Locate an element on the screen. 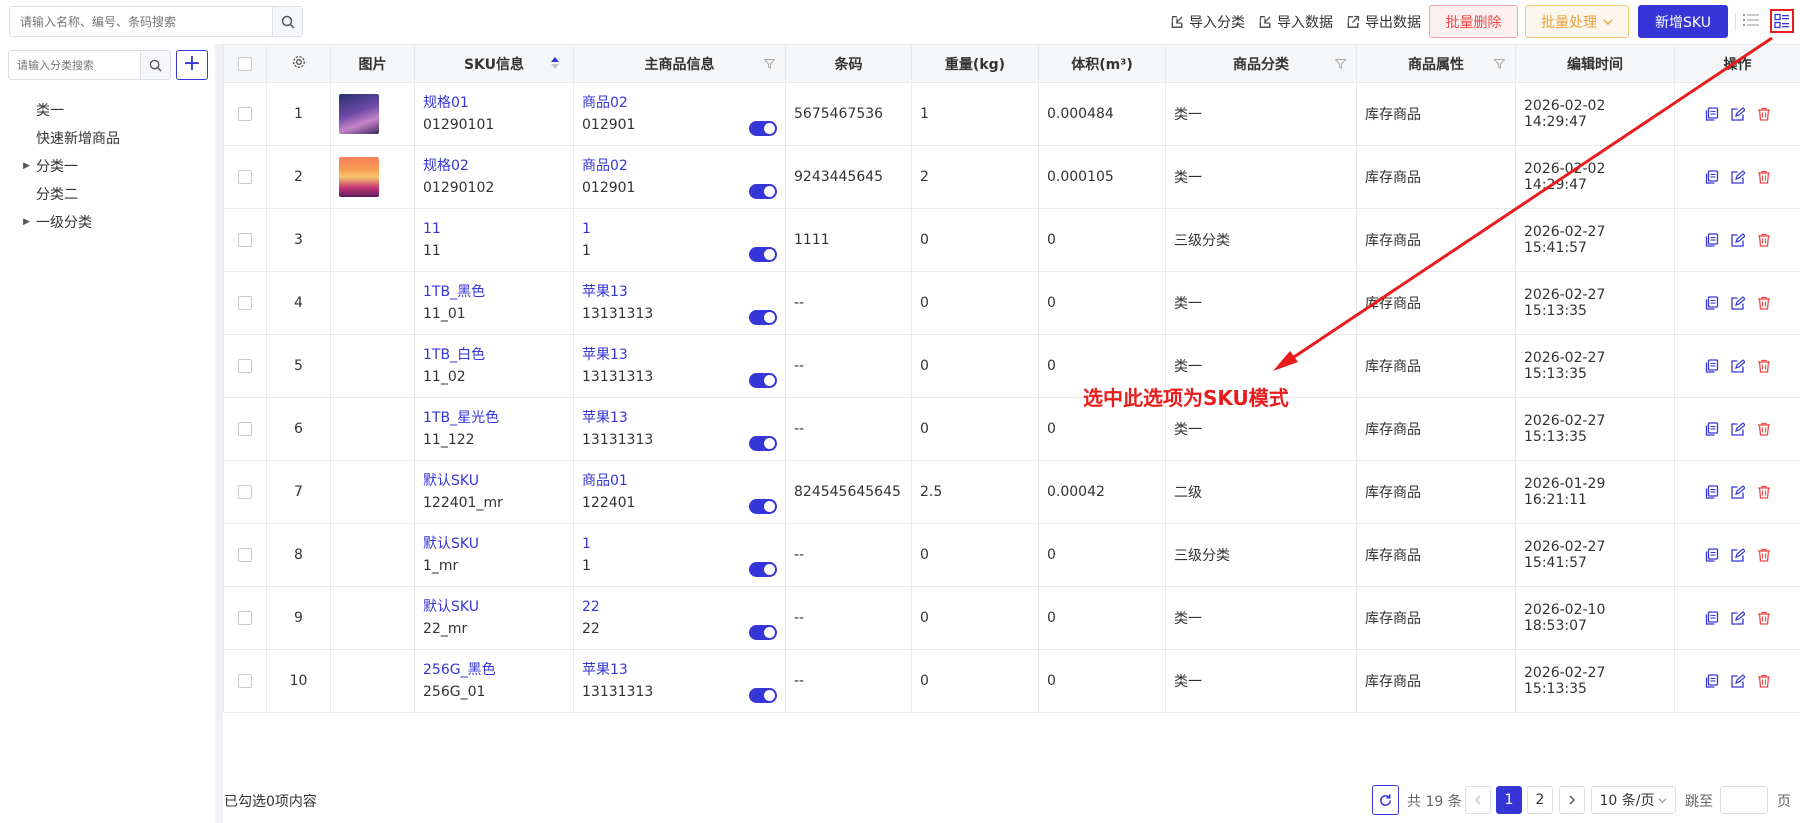  sort-icon is located at coordinates (555, 63).